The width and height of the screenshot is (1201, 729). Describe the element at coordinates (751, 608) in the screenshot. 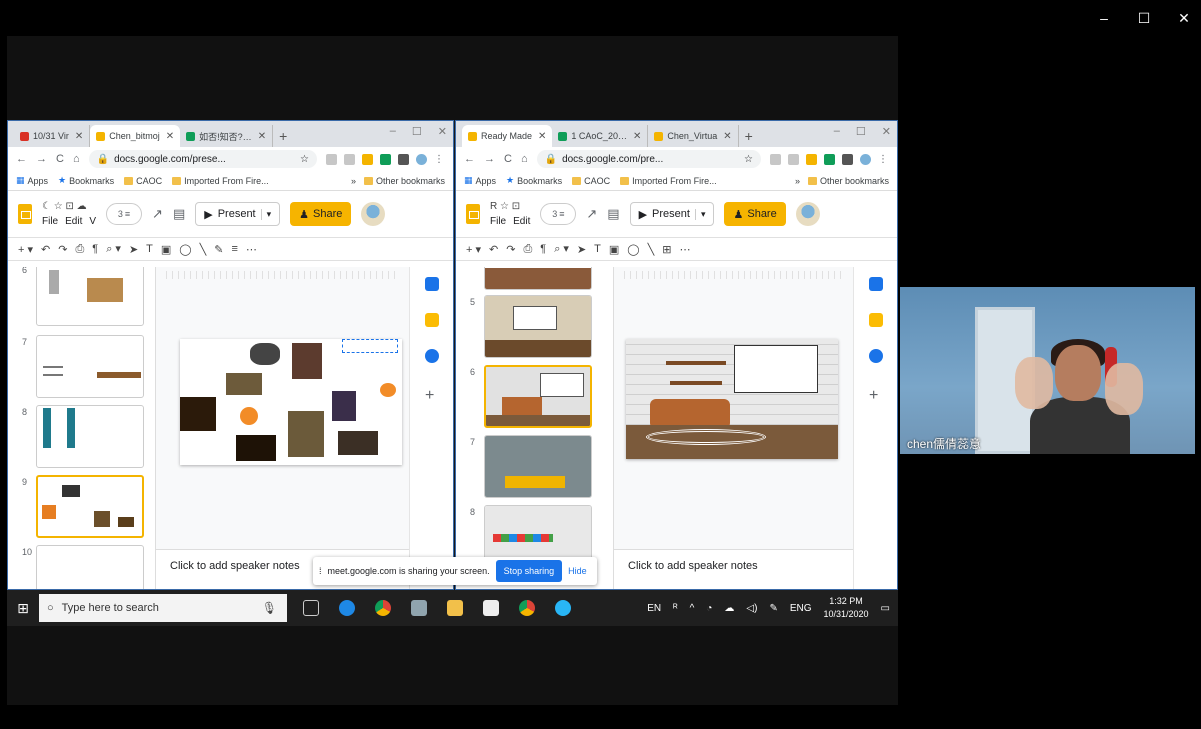

I see `volume-icon: ◁)` at that location.